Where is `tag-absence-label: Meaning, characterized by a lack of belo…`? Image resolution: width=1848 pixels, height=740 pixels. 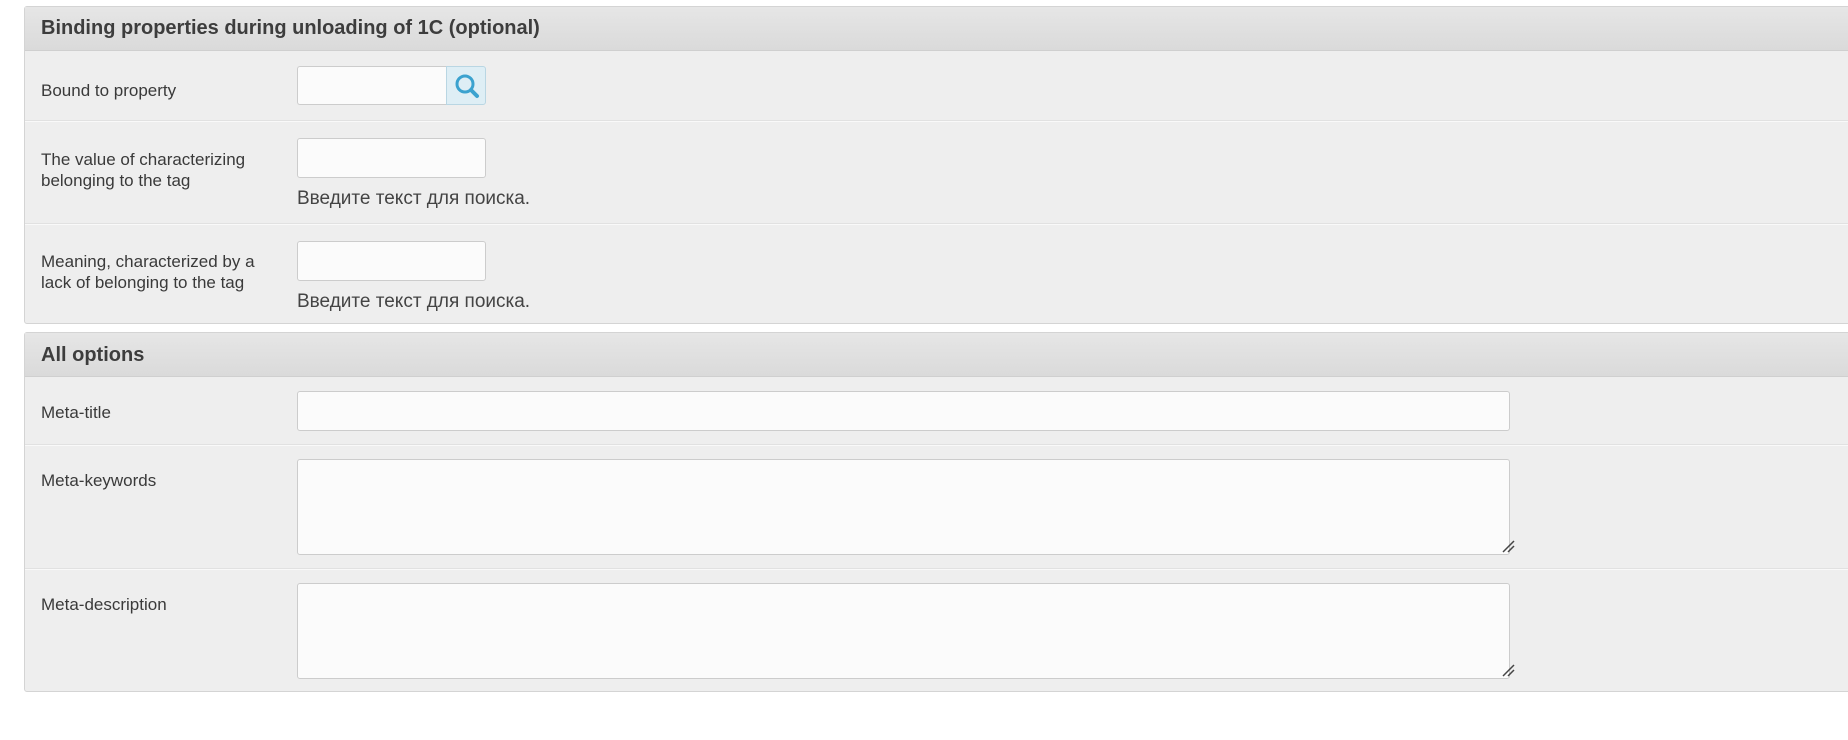 tag-absence-label: Meaning, characterized by a lack of belo… is located at coordinates (148, 272).